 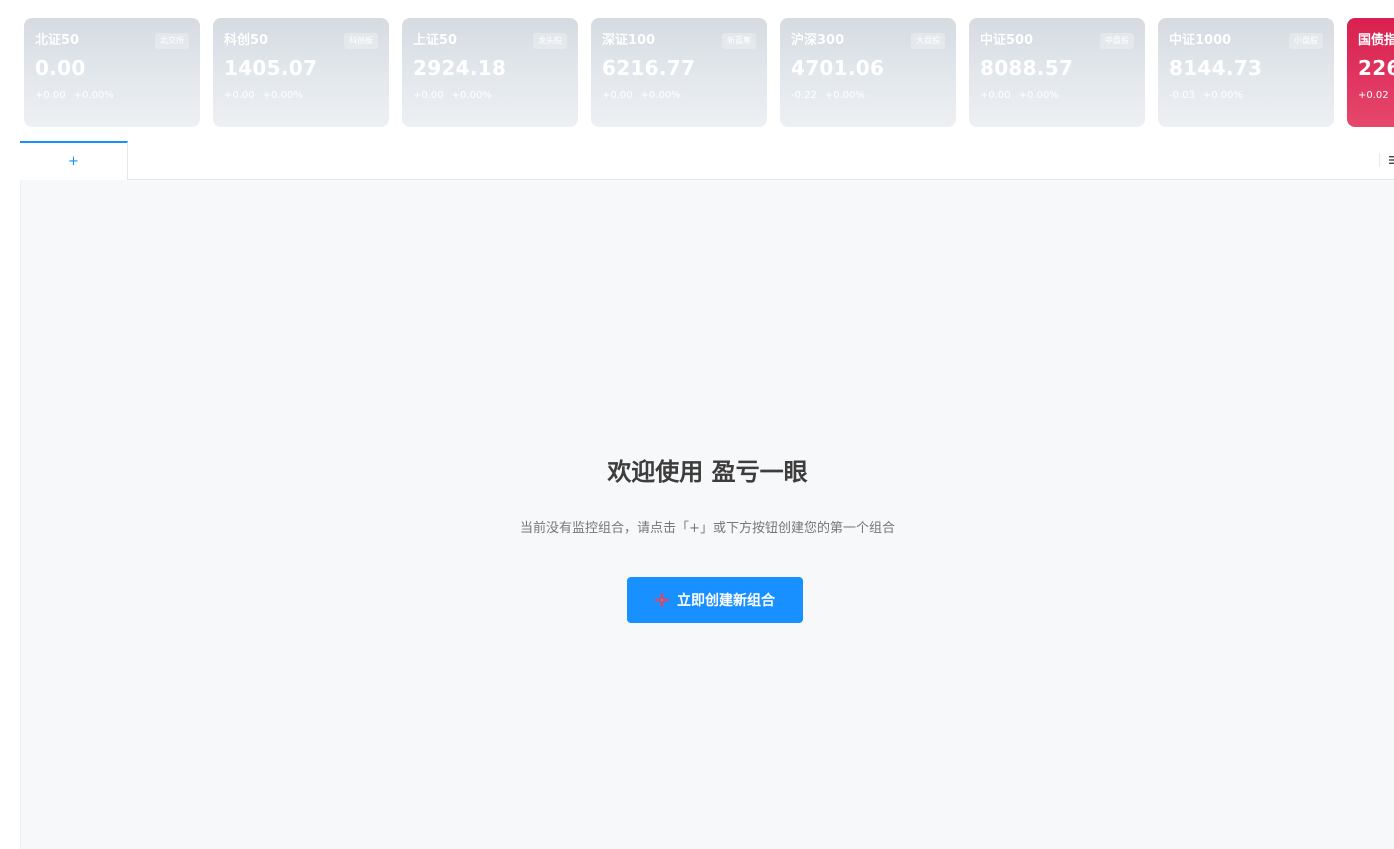 What do you see at coordinates (1386, 160) in the screenshot?
I see `menu-icon` at bounding box center [1386, 160].